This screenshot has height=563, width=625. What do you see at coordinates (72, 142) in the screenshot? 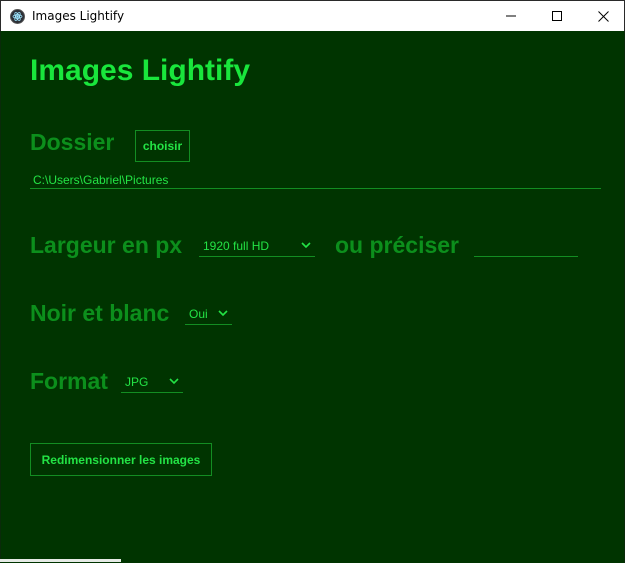
I see `folder-label: Dossier` at bounding box center [72, 142].